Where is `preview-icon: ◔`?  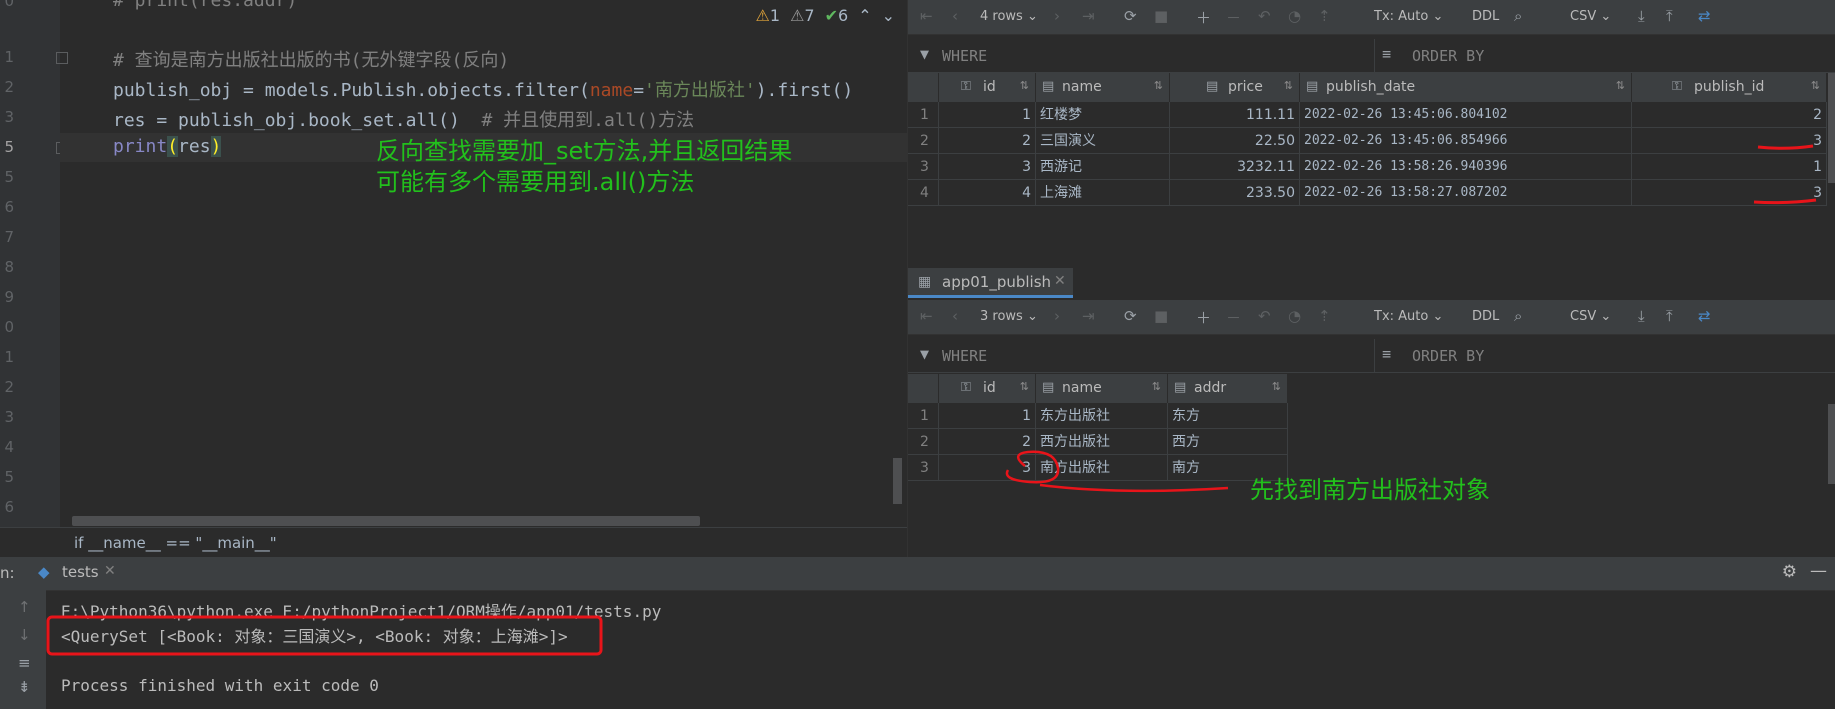
preview-icon: ◔ is located at coordinates (1294, 316).